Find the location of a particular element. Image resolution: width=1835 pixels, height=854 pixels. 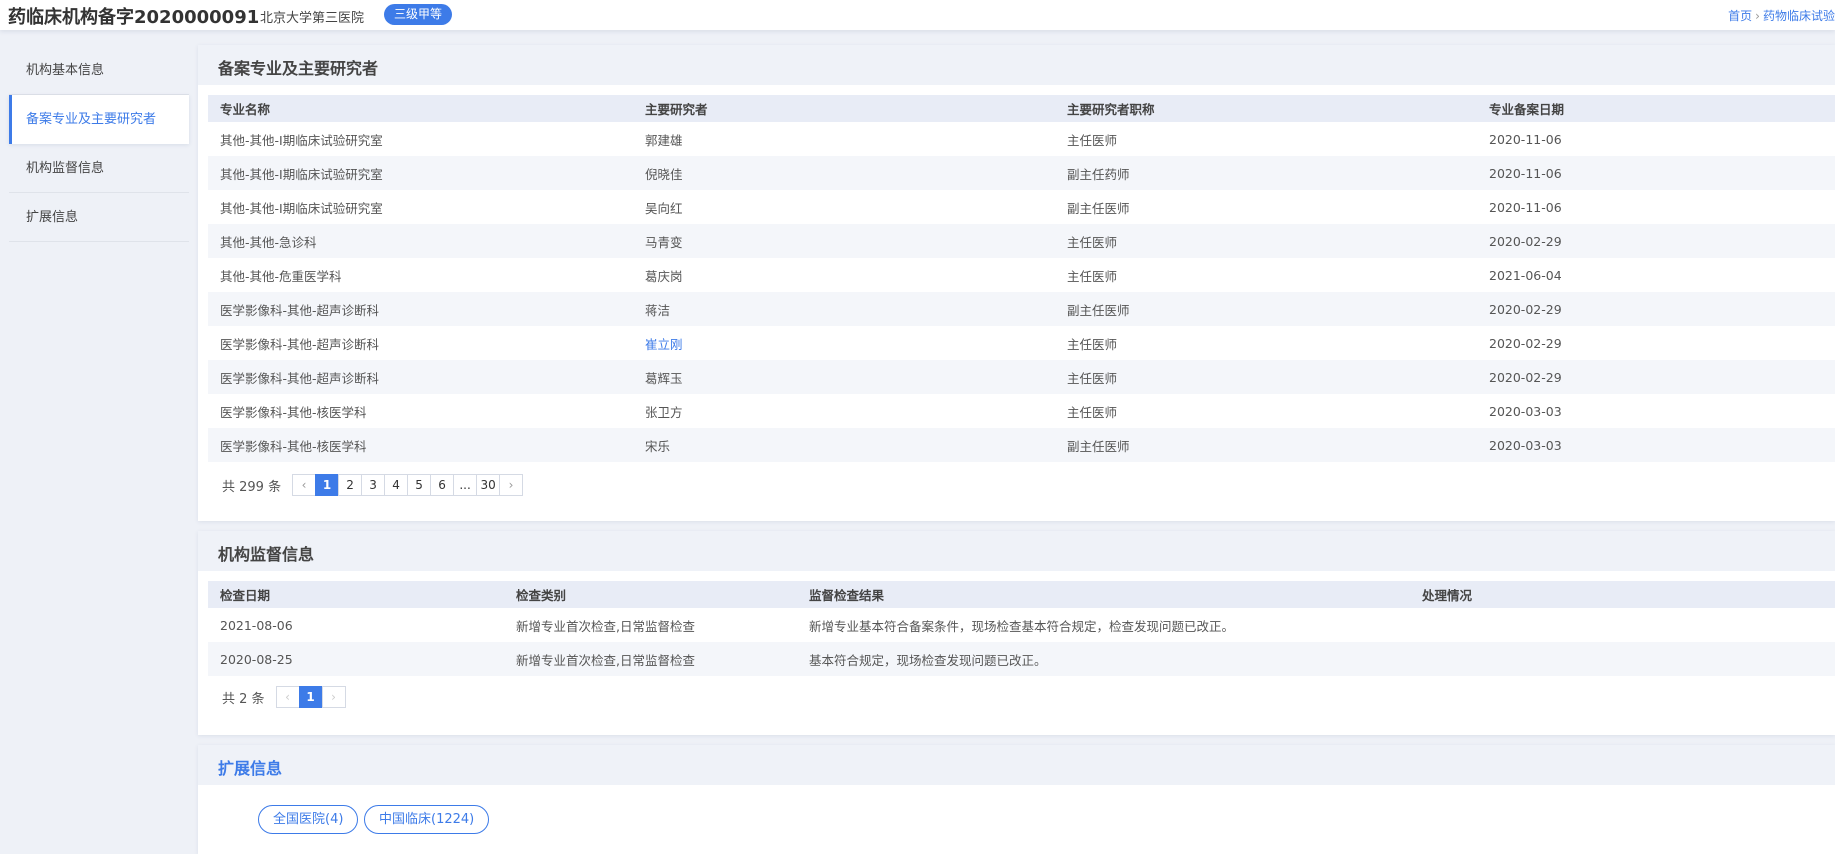

table-row: 医学影像科-其他-核医学科 张卫方 主任医师 2020-03-03 is located at coordinates (1021, 411).